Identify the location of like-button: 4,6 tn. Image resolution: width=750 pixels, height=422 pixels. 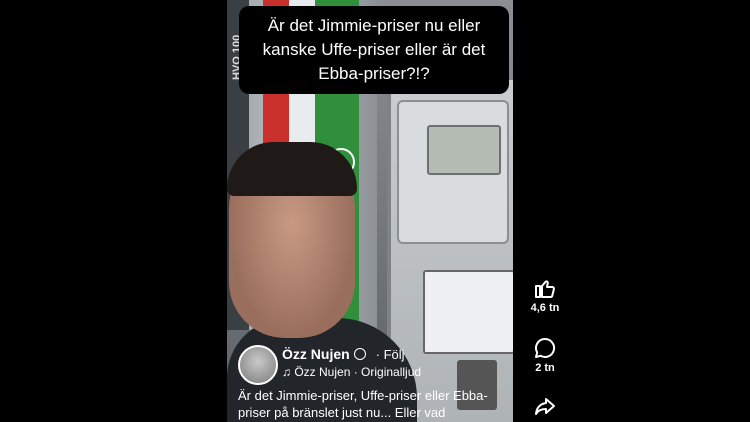
(545, 295).